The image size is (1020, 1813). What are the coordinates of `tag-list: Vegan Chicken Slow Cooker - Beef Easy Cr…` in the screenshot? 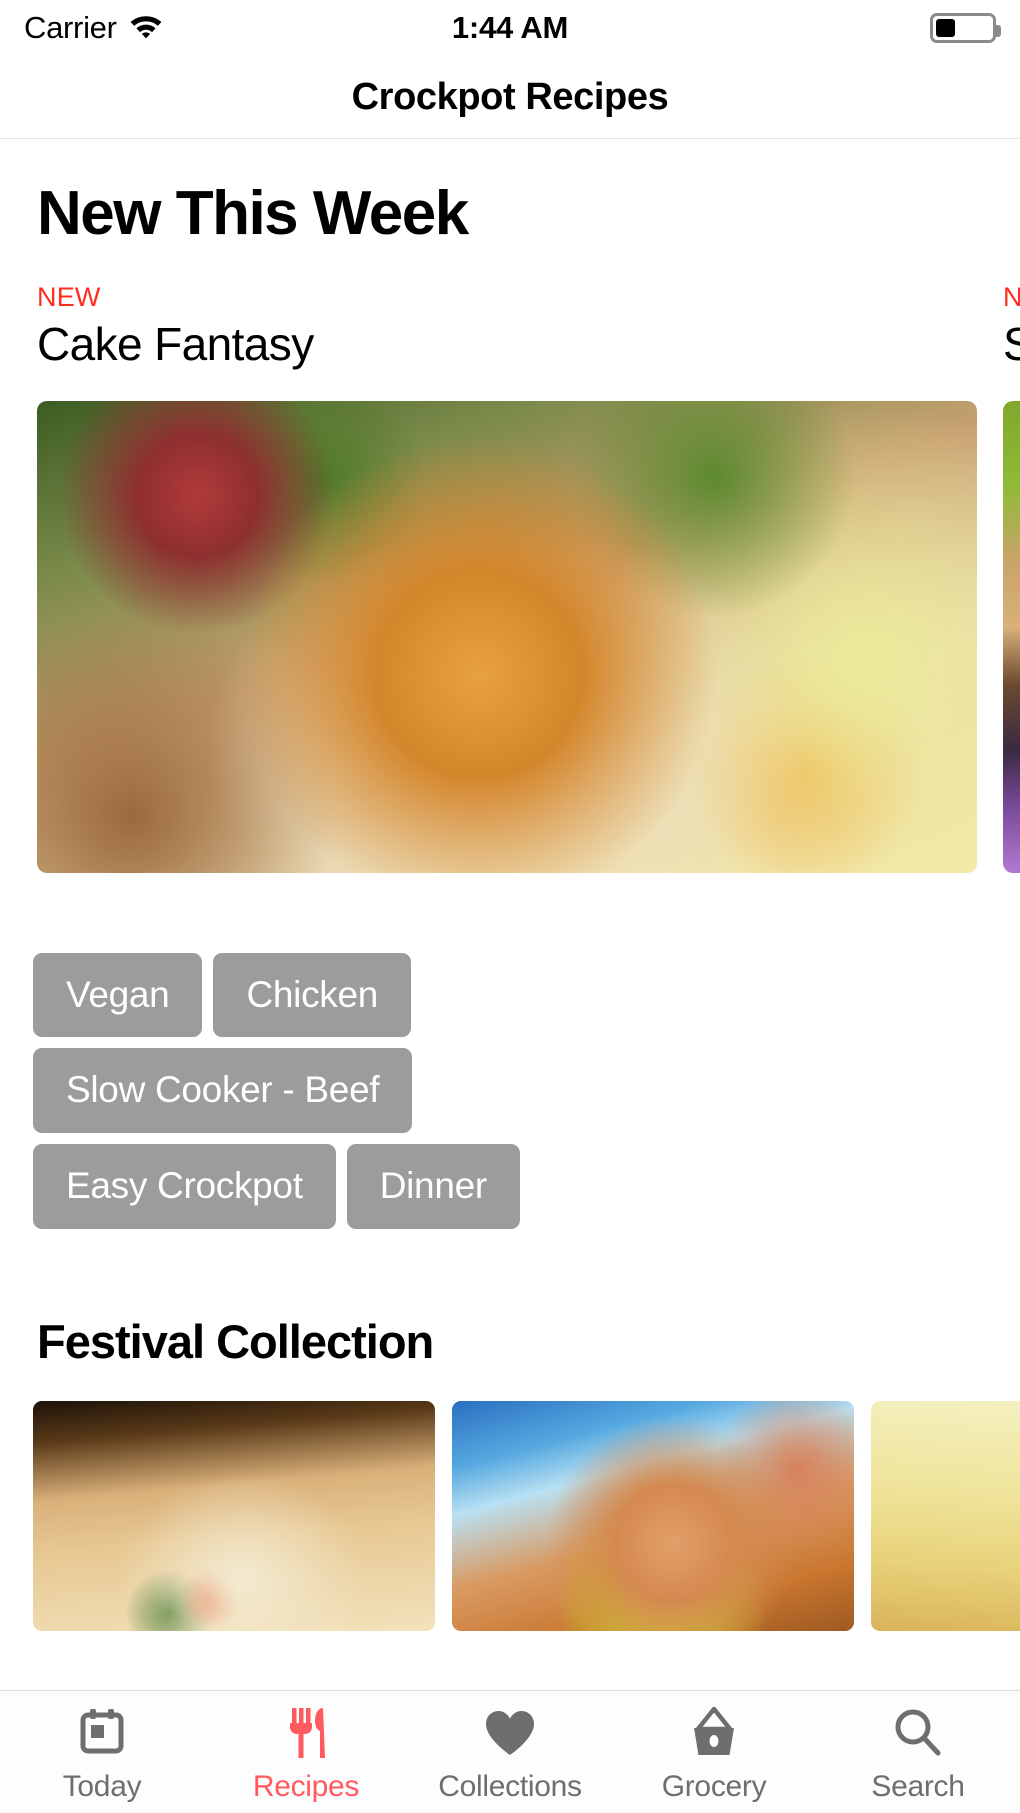 It's located at (367, 1090).